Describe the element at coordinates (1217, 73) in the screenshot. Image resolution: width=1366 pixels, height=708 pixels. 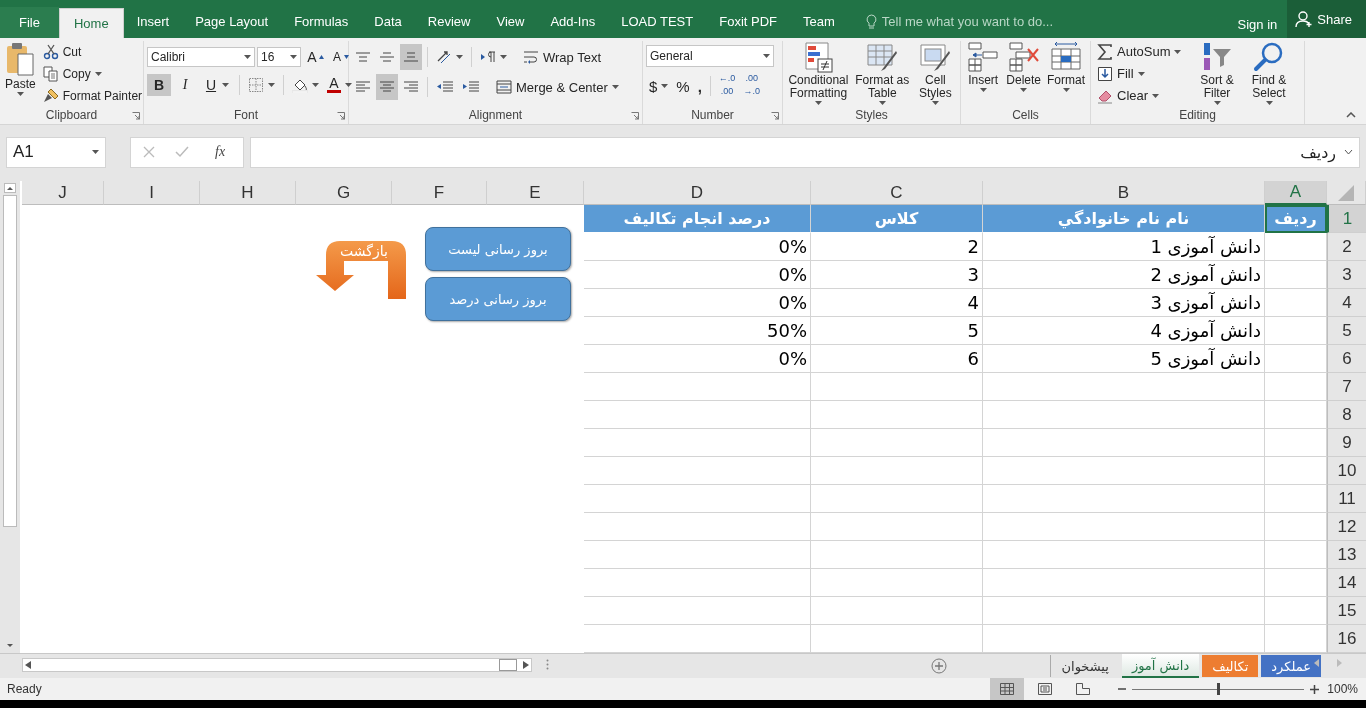
I see `sort-button: Sort & Filter` at that location.